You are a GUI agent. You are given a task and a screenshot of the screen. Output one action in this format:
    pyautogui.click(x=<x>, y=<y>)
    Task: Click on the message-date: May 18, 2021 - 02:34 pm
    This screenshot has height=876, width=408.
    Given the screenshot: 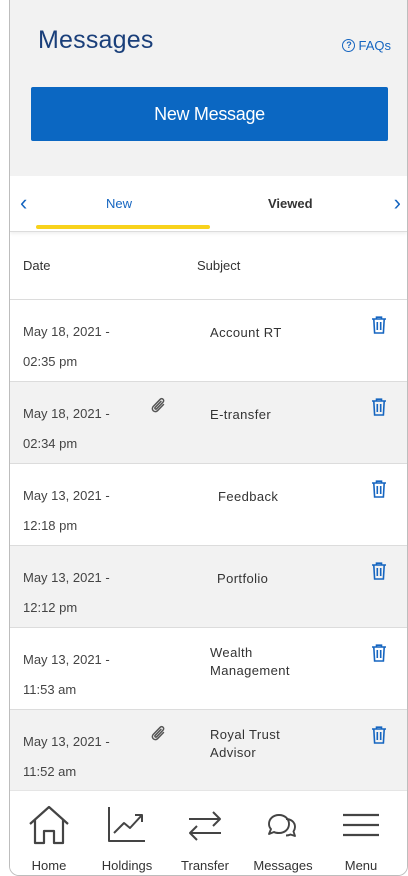 What is the action you would take?
    pyautogui.click(x=66, y=429)
    